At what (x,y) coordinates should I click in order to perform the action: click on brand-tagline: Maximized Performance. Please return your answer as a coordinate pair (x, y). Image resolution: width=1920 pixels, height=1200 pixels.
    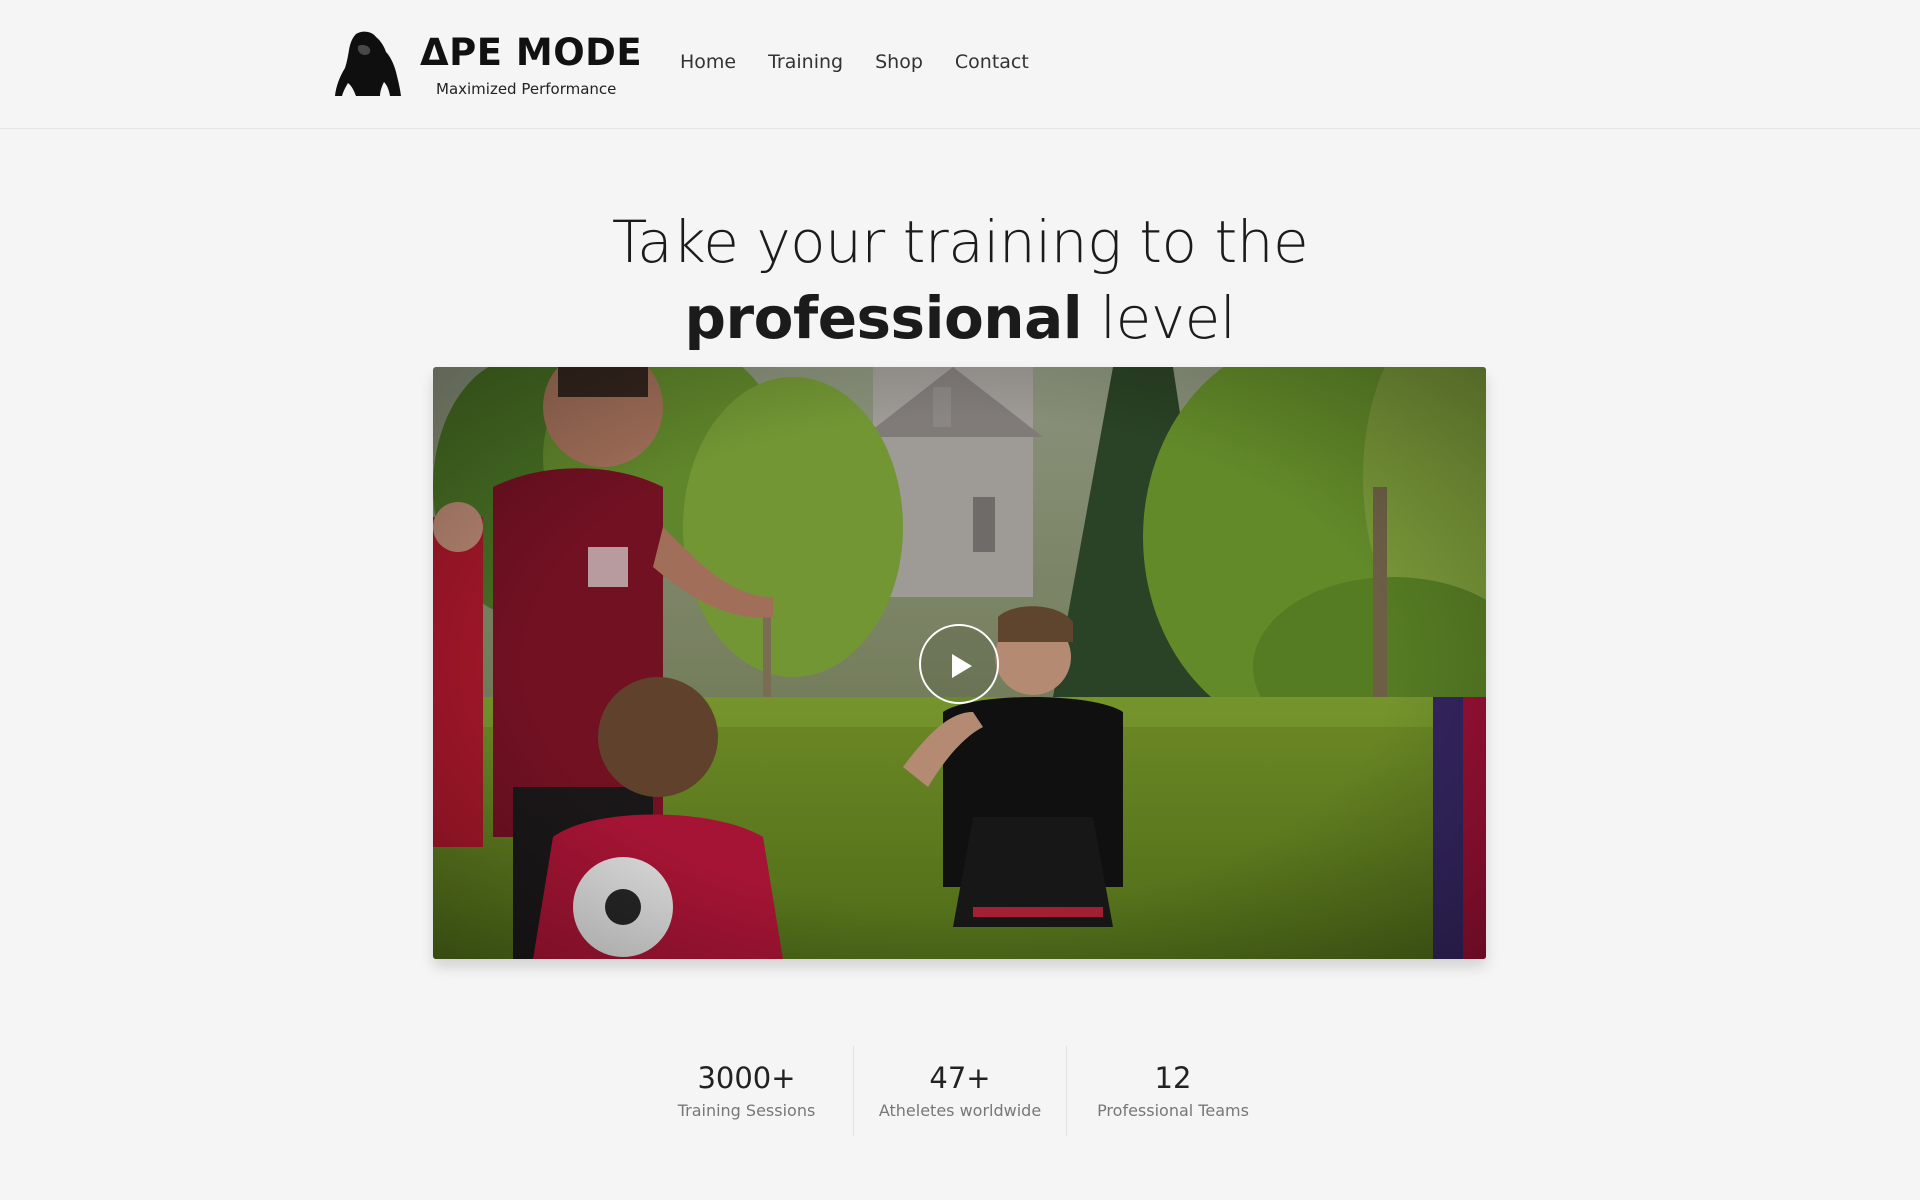
    Looking at the image, I should click on (526, 89).